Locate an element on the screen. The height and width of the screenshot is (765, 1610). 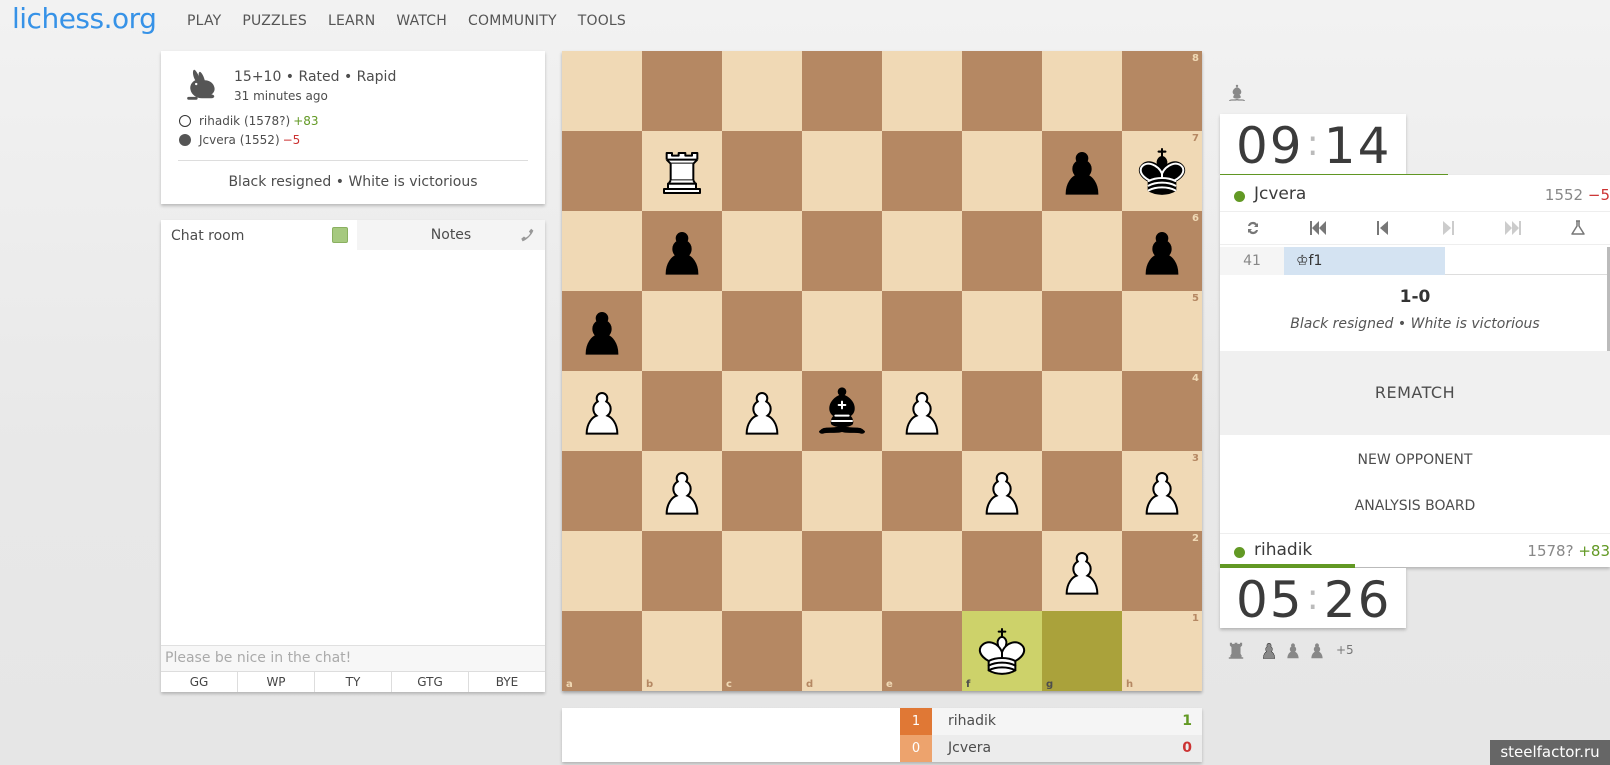
square-e5 is located at coordinates (922, 331).